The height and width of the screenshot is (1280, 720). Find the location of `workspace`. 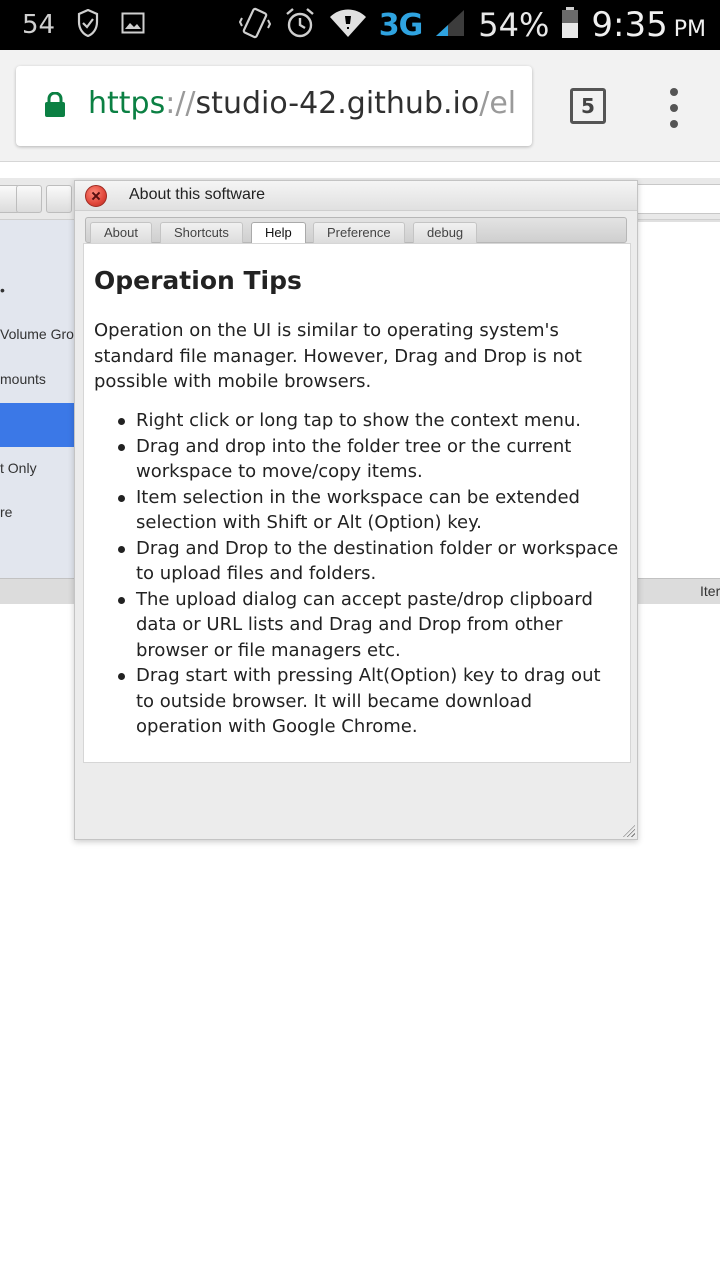

workspace is located at coordinates (678, 399).